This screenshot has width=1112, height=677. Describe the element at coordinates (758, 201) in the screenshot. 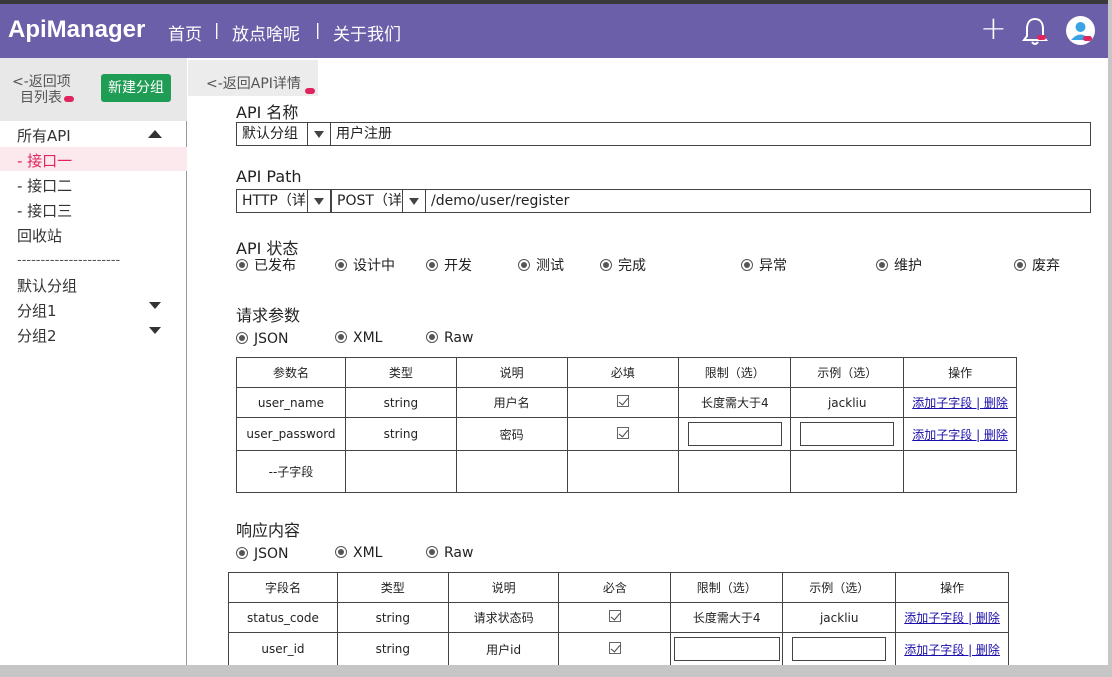

I see `path-input: /demo/user/register` at that location.